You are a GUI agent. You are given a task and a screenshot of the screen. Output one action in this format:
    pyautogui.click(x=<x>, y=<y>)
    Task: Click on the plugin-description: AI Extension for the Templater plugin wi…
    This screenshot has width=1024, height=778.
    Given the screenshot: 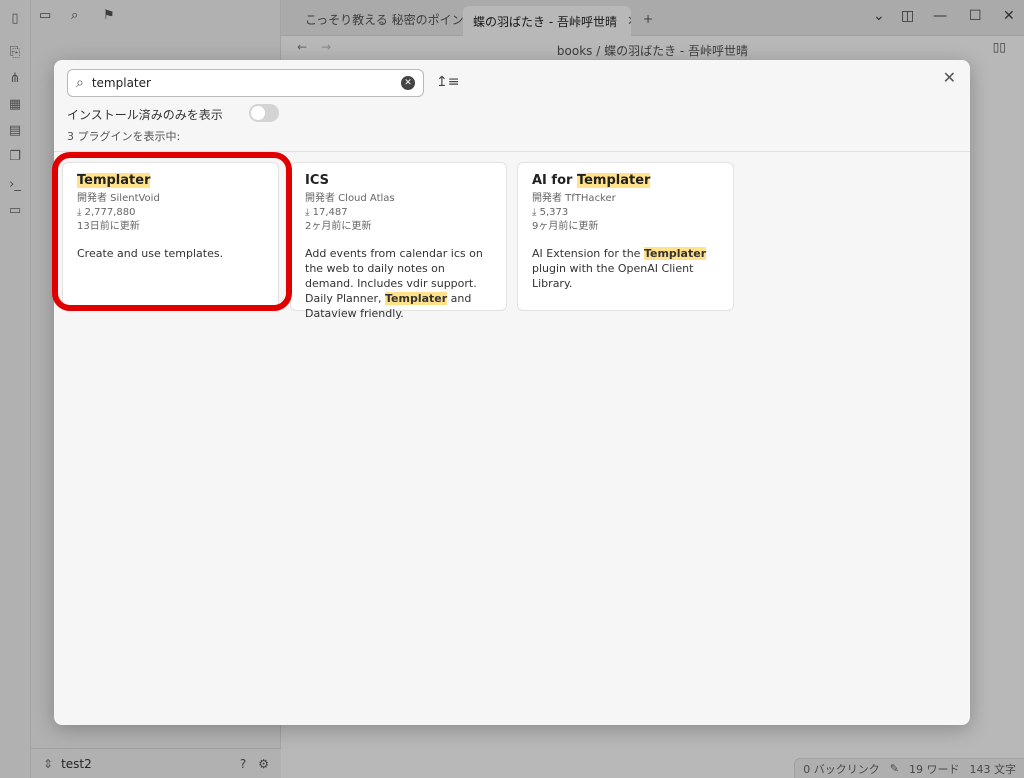 What is the action you would take?
    pyautogui.click(x=625, y=268)
    